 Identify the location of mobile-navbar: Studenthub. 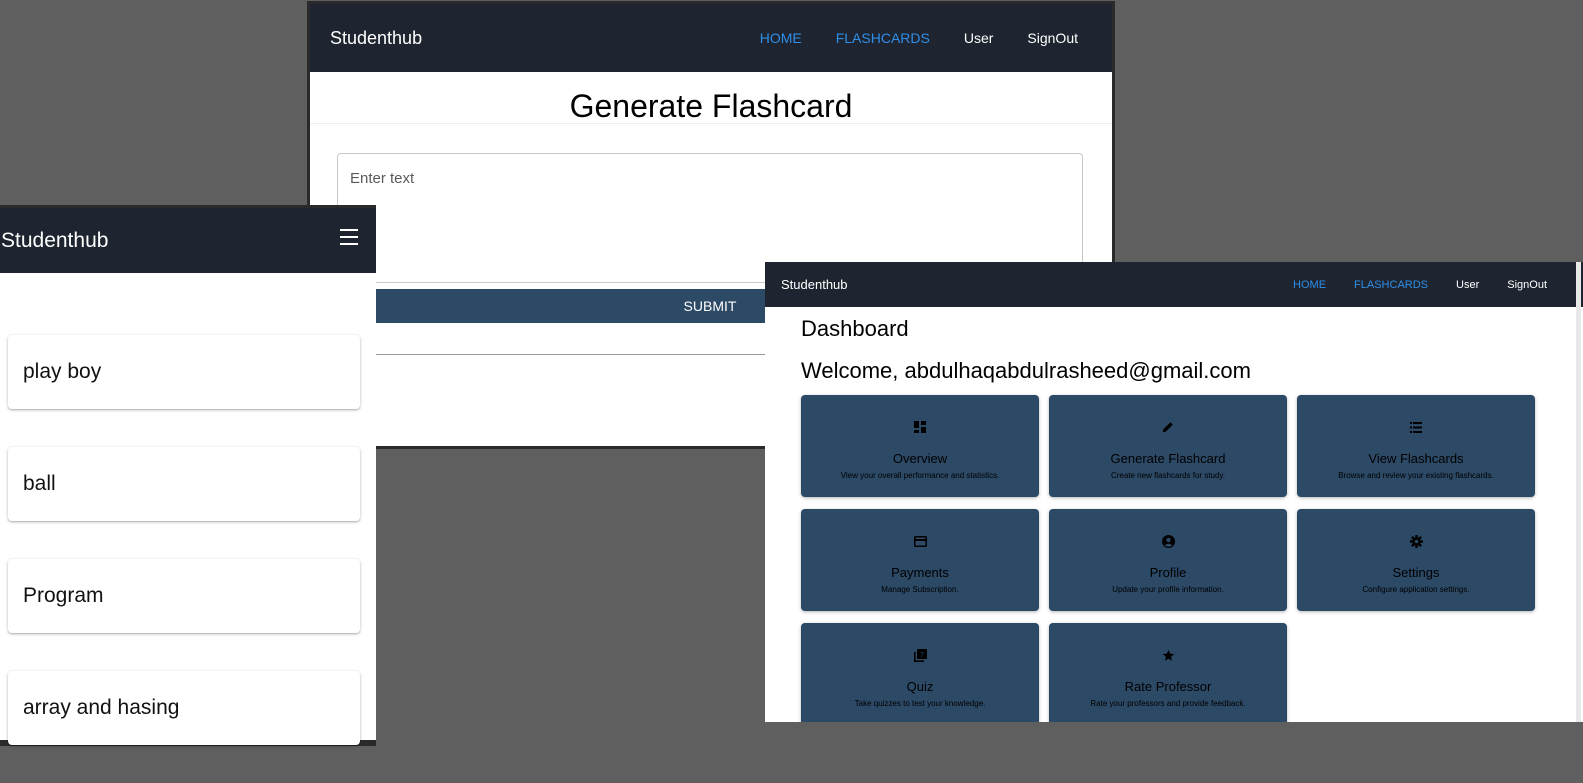
(188, 240).